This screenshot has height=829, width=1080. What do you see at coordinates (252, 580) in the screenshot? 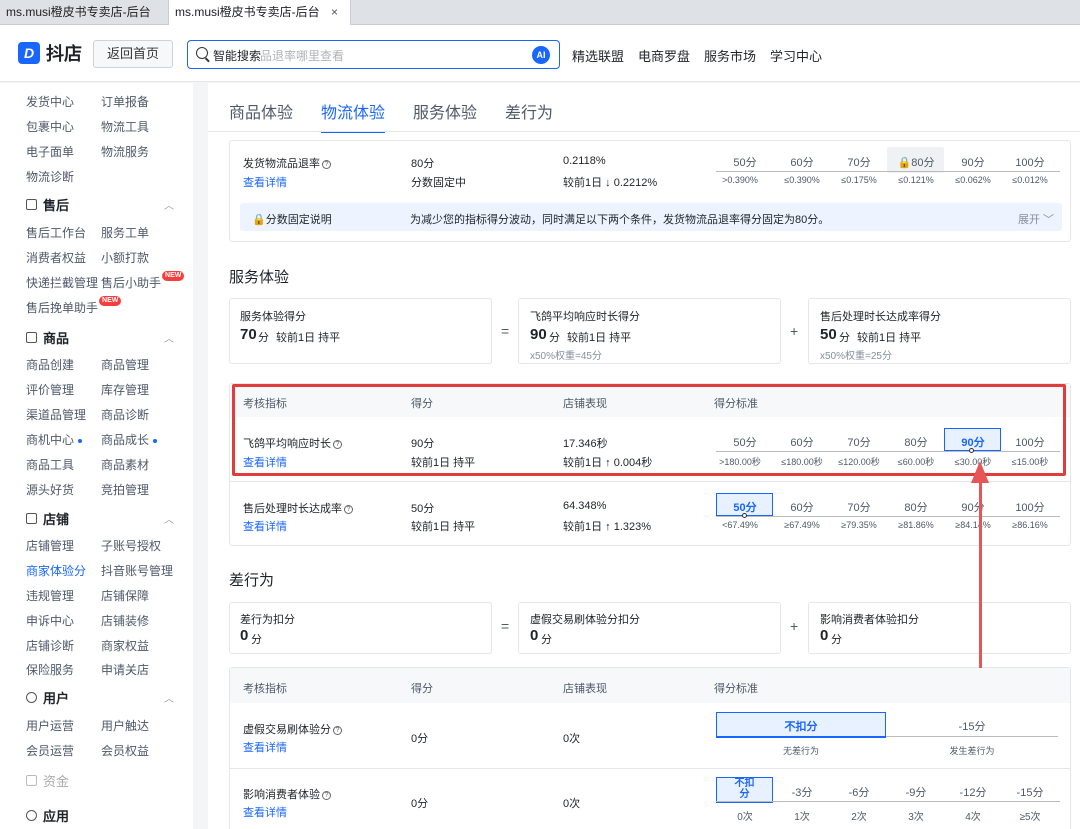
I see `section-title-bad-behavior: 差行为` at bounding box center [252, 580].